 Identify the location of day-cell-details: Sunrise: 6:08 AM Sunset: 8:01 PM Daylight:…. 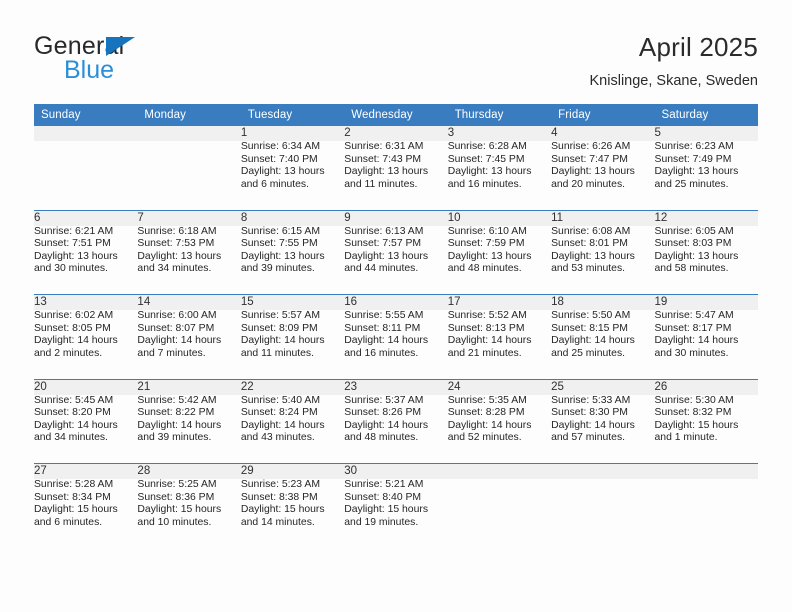
(602, 260).